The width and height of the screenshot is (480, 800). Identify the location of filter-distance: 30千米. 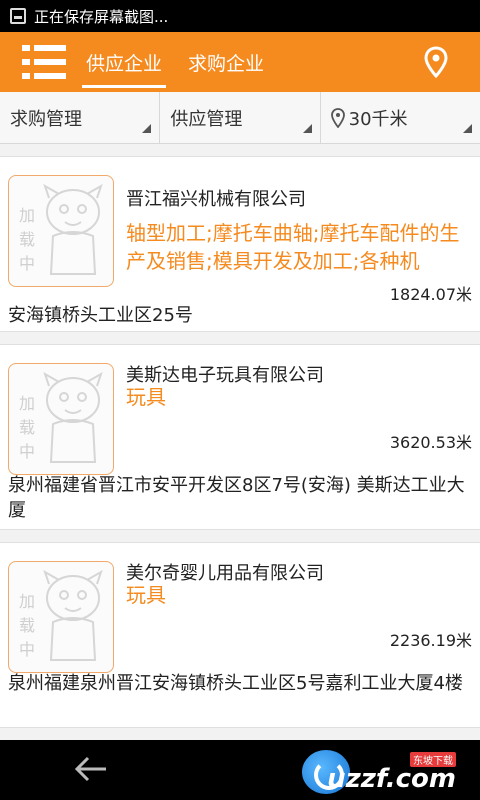
(400, 117).